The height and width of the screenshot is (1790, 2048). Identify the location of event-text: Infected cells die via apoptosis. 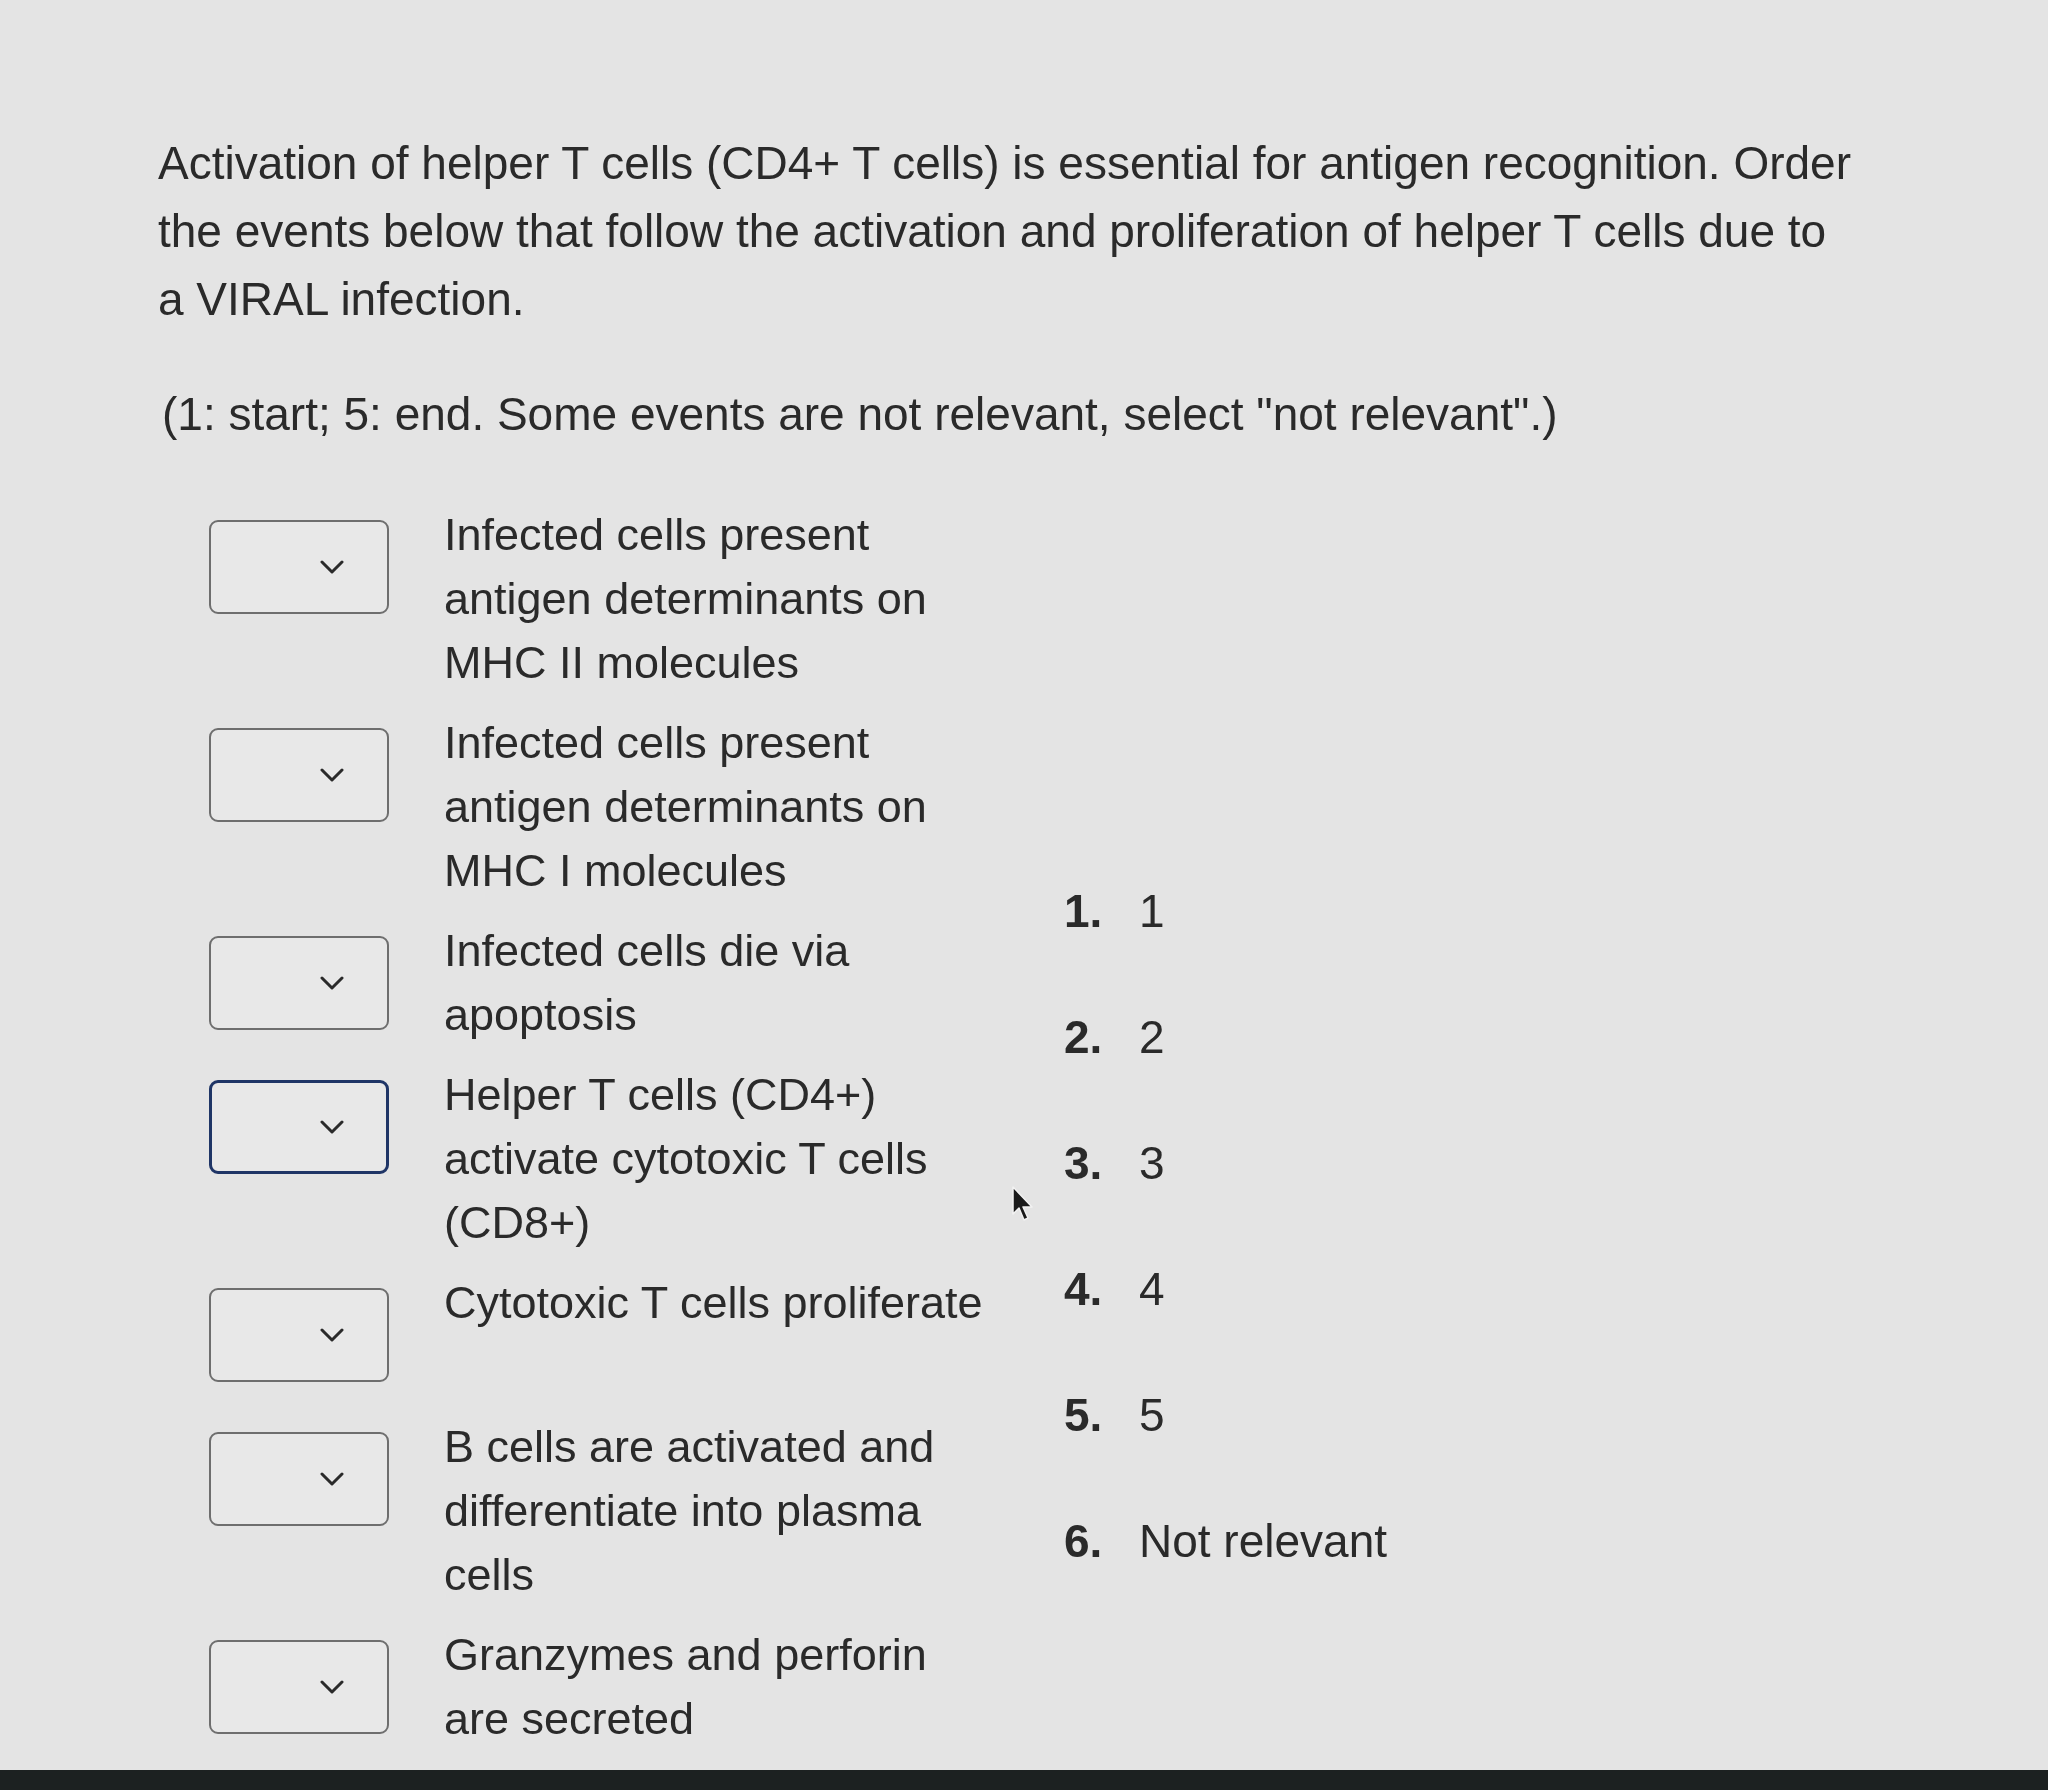
(647, 983).